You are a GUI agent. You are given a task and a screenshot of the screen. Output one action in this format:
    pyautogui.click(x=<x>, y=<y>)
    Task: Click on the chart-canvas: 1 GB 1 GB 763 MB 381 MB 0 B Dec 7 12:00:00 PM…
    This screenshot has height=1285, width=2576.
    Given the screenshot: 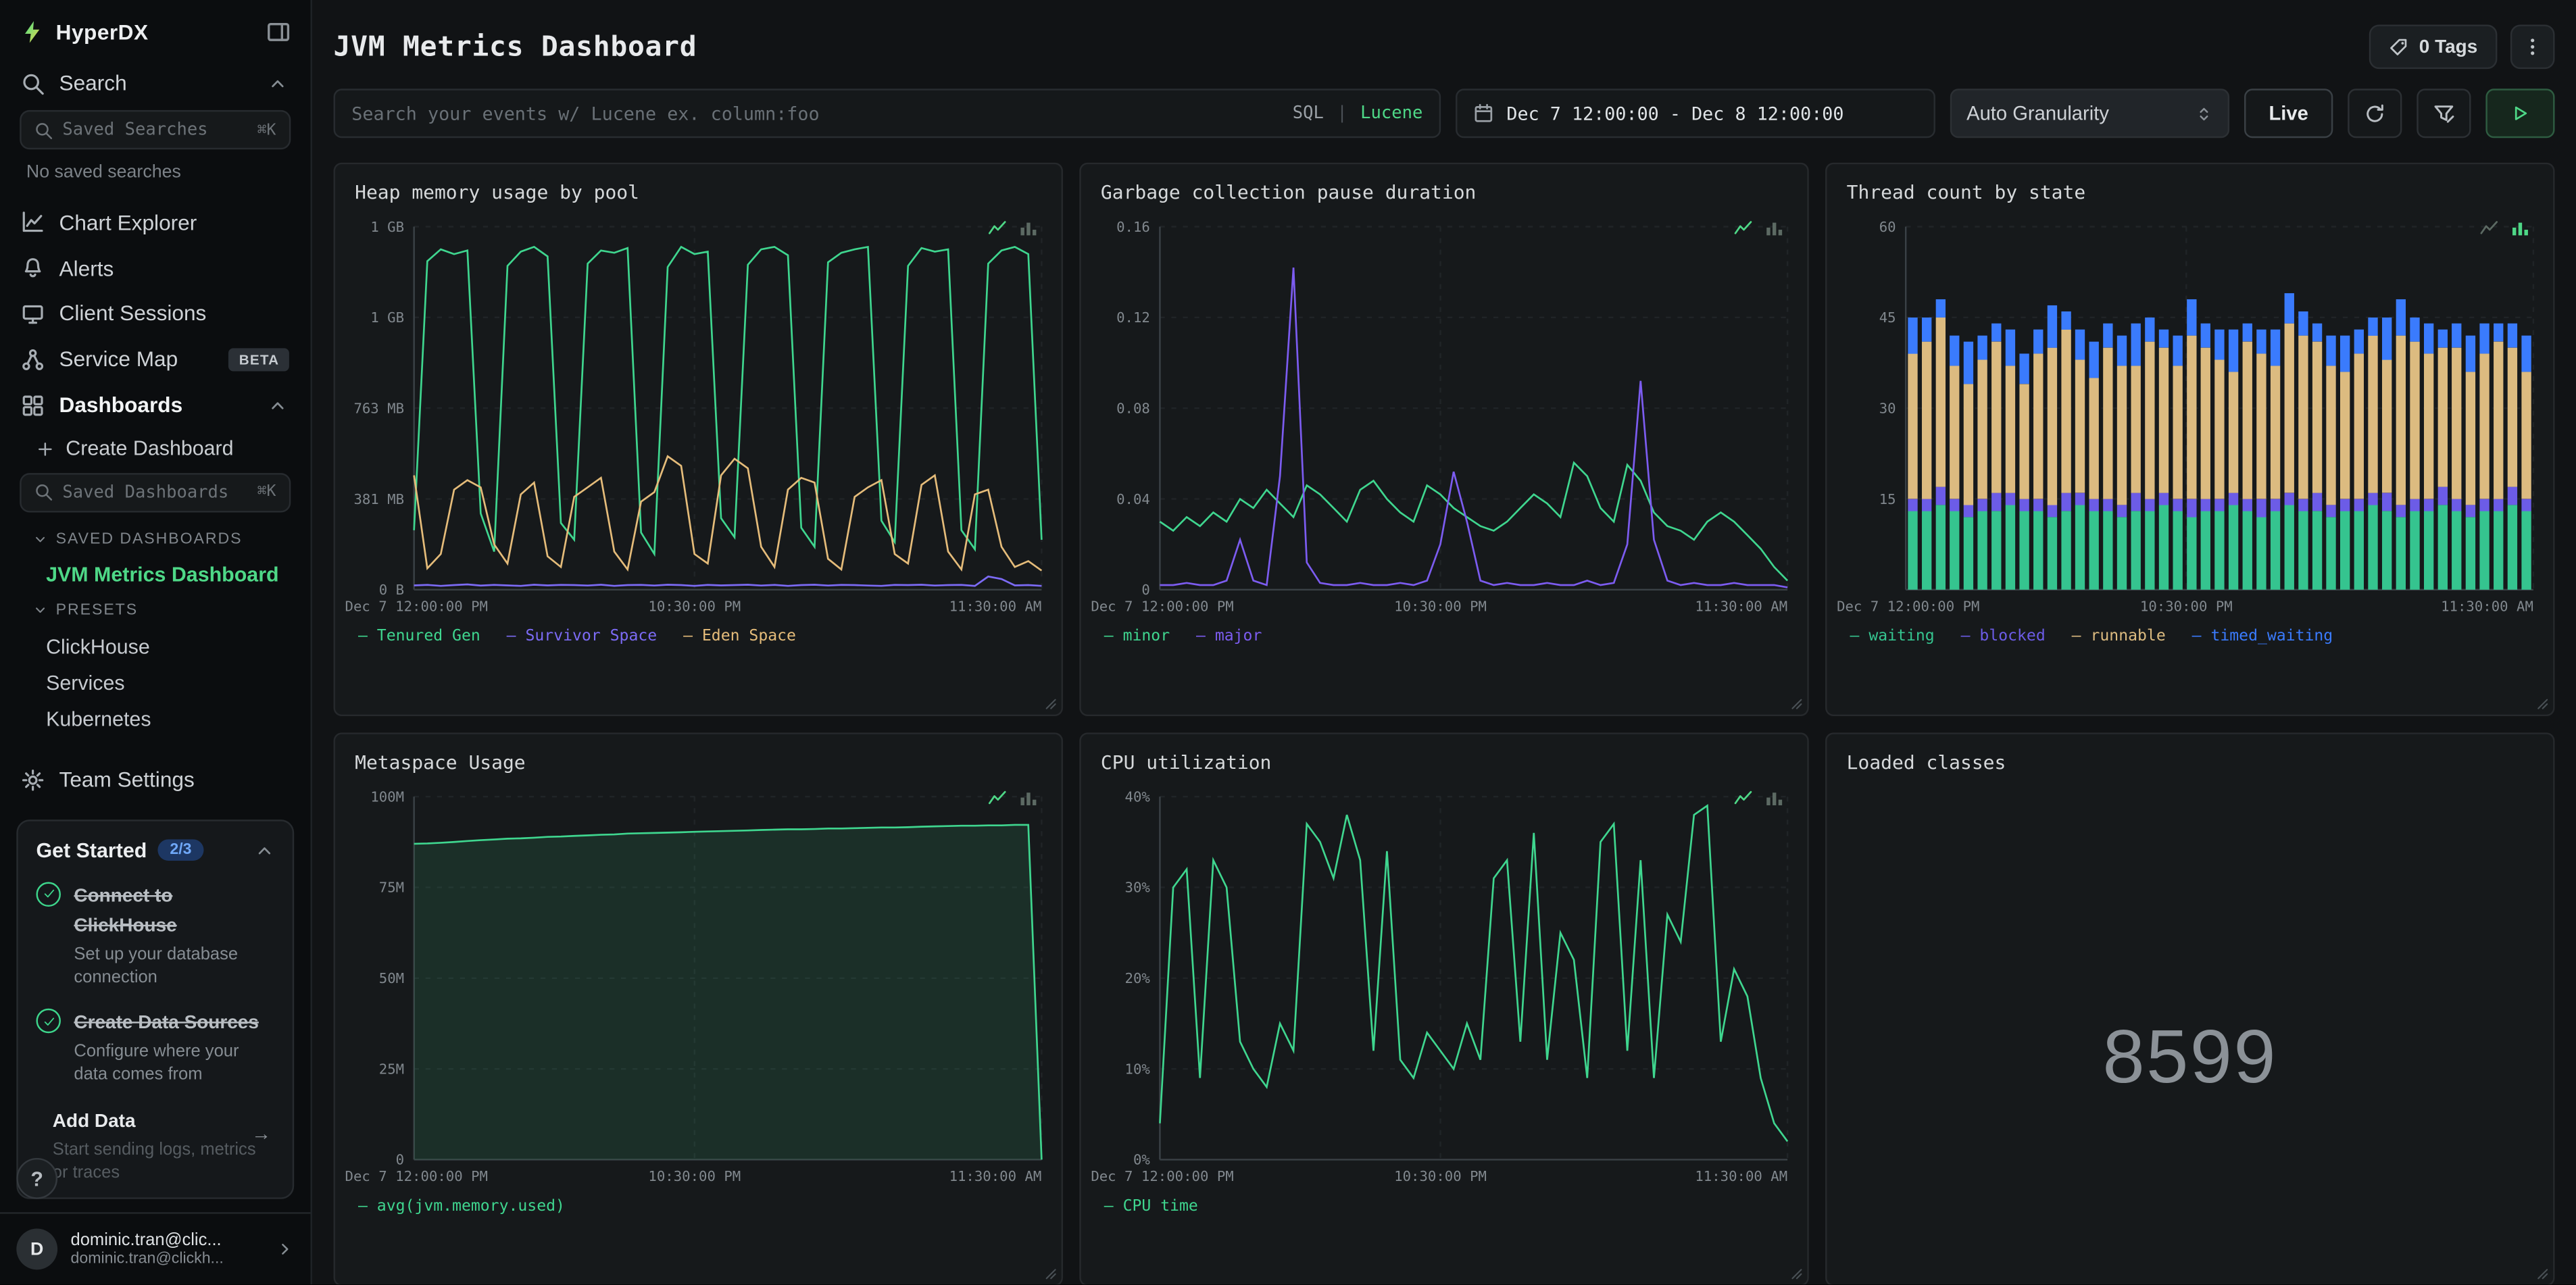 What is the action you would take?
    pyautogui.click(x=699, y=413)
    